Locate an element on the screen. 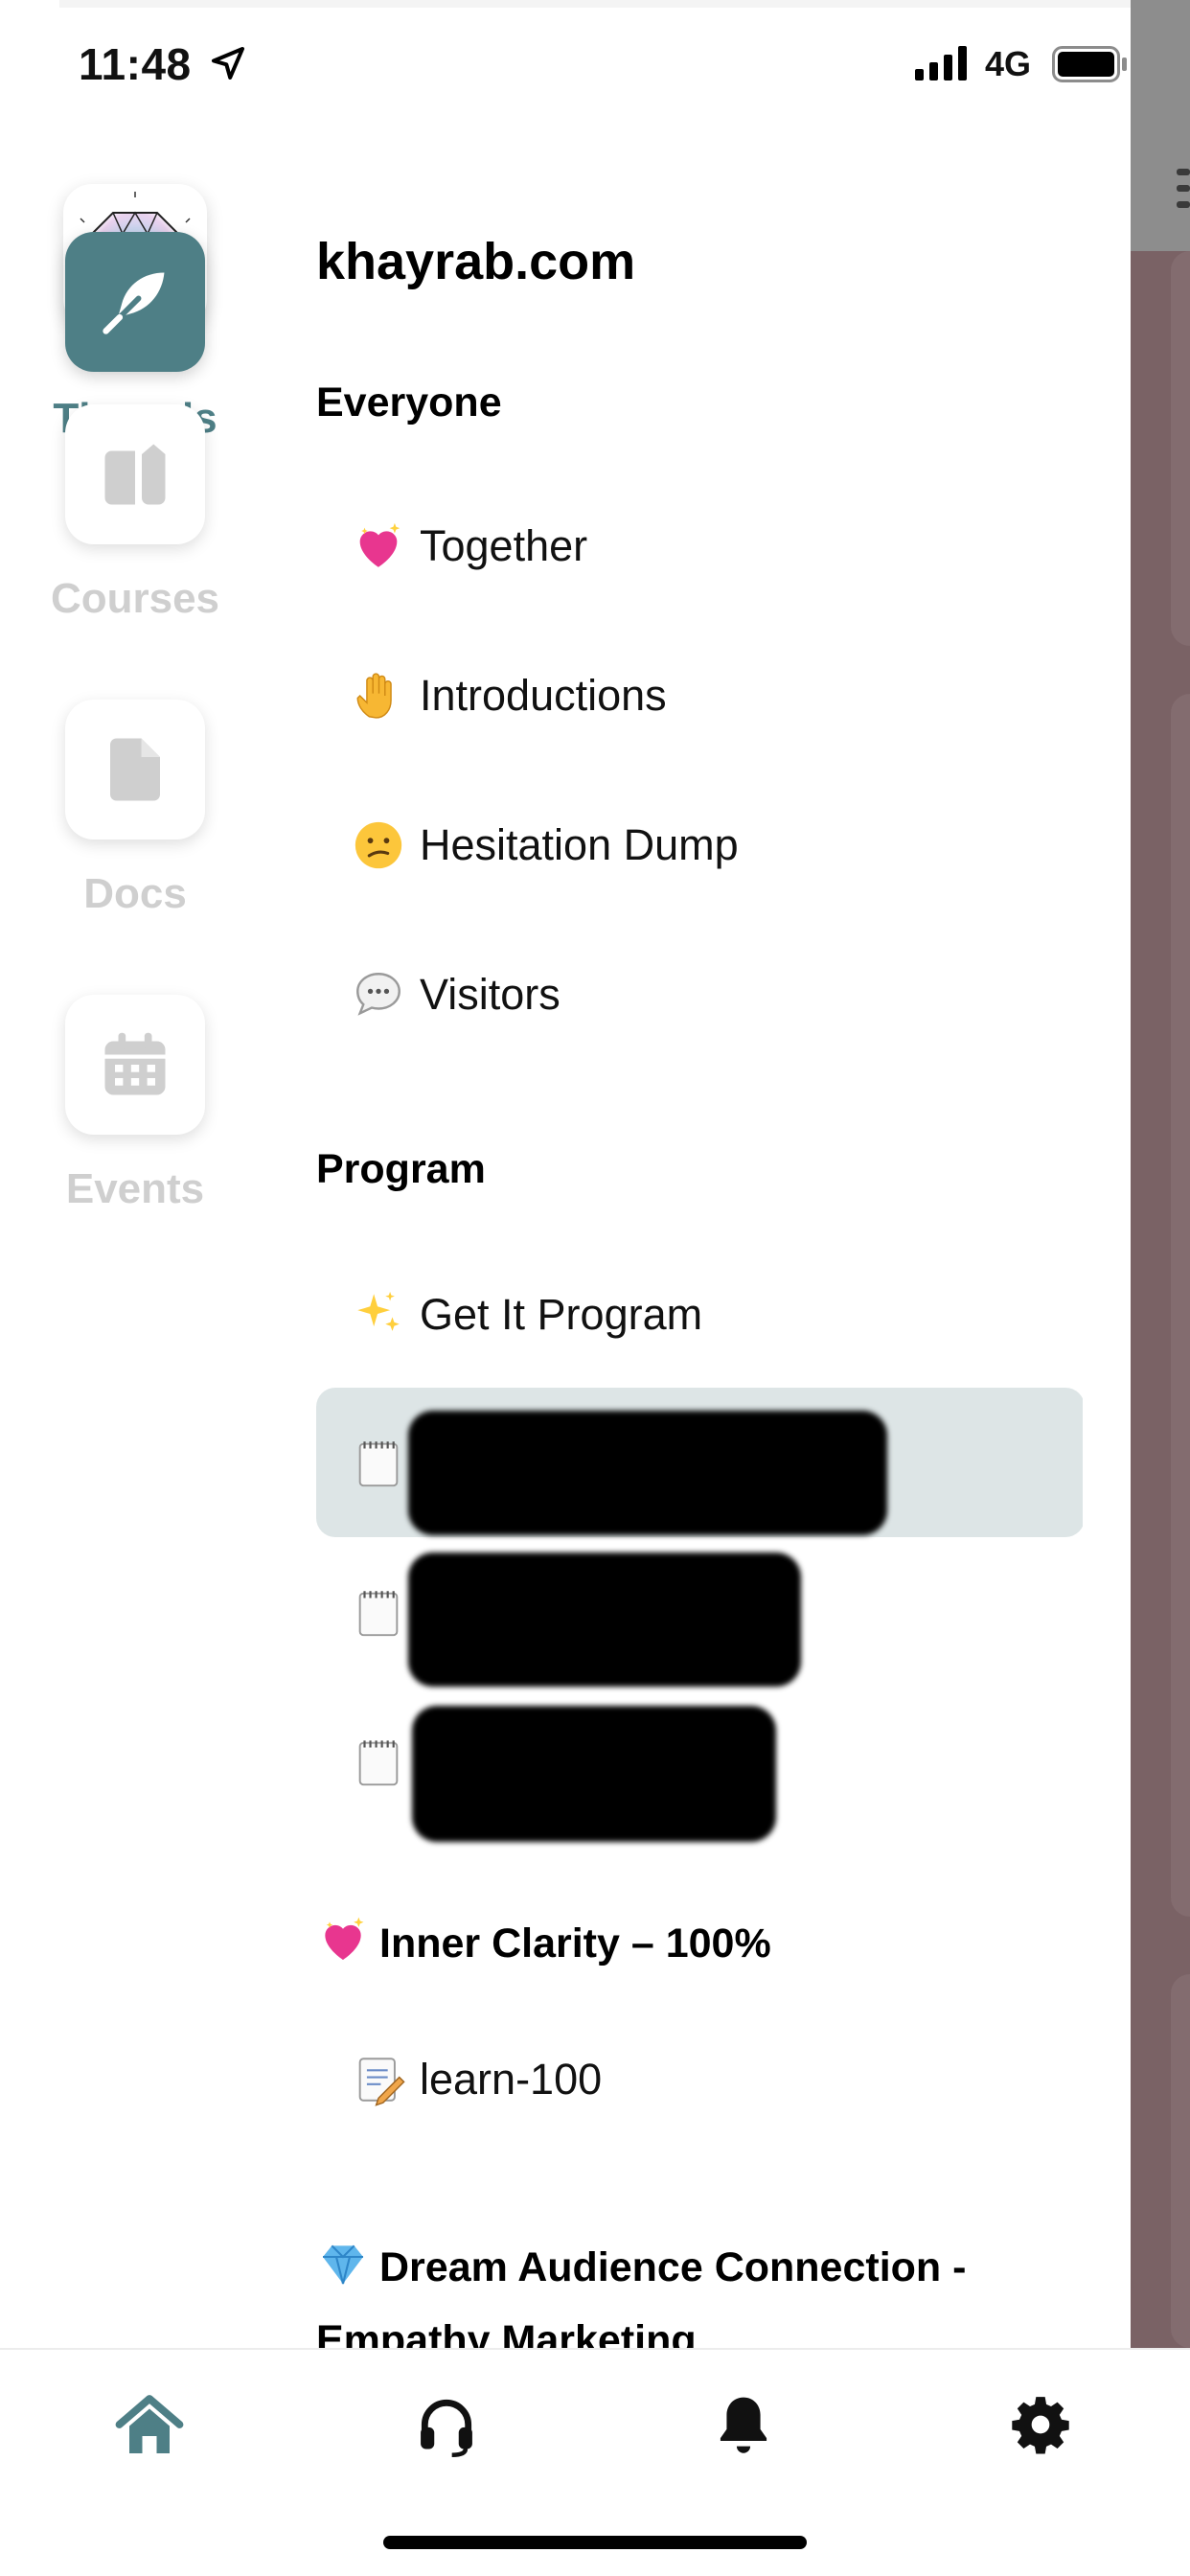 The image size is (1190, 2576). memo-icon is located at coordinates (382, 2082).